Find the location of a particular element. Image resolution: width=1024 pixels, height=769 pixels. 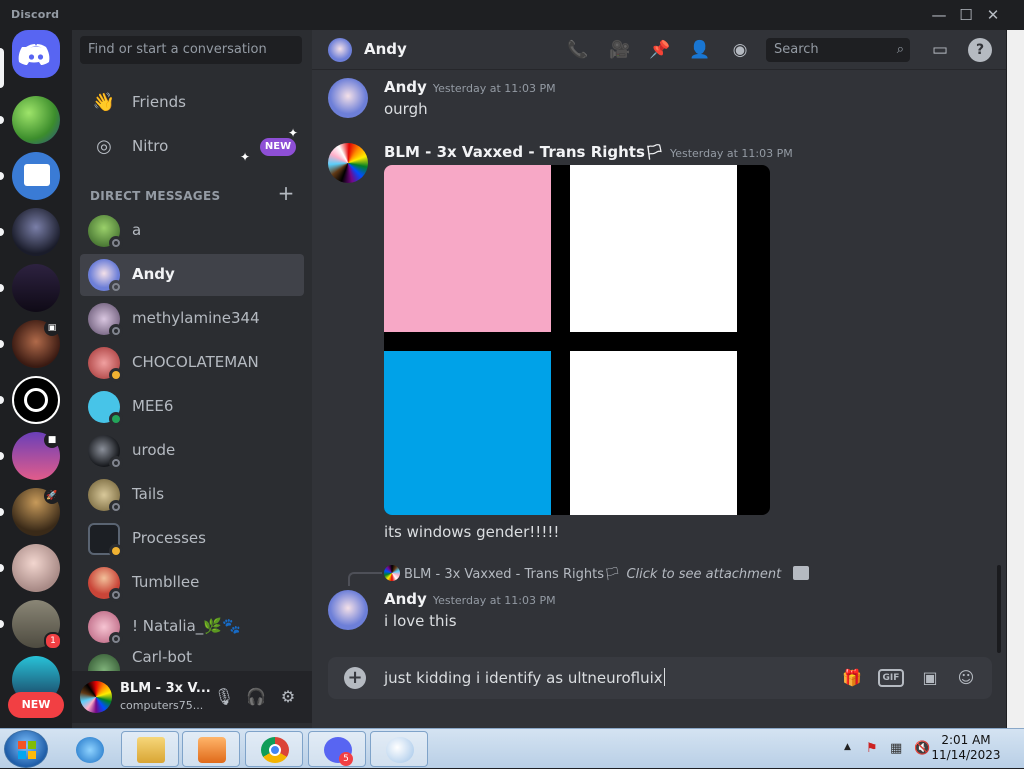

add-friends-icon: 👤 is located at coordinates (700, 50).